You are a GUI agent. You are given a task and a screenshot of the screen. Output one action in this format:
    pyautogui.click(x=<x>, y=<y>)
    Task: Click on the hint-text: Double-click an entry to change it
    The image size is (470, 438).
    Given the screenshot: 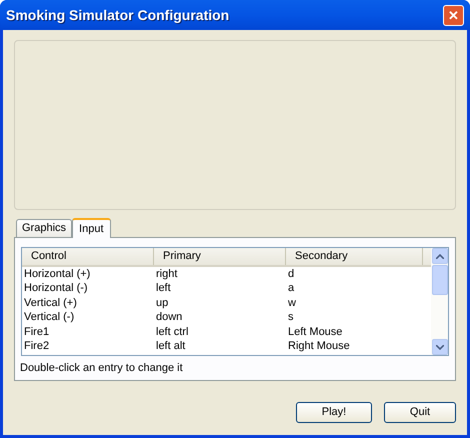 What is the action you would take?
    pyautogui.click(x=102, y=368)
    